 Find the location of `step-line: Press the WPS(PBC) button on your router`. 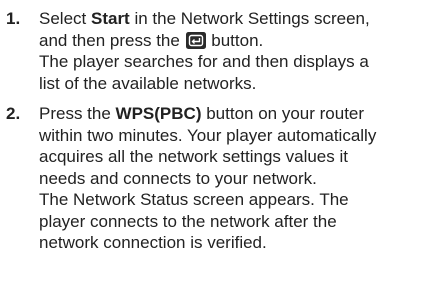

step-line: Press the WPS(PBC) button on your router is located at coordinates (240, 114).